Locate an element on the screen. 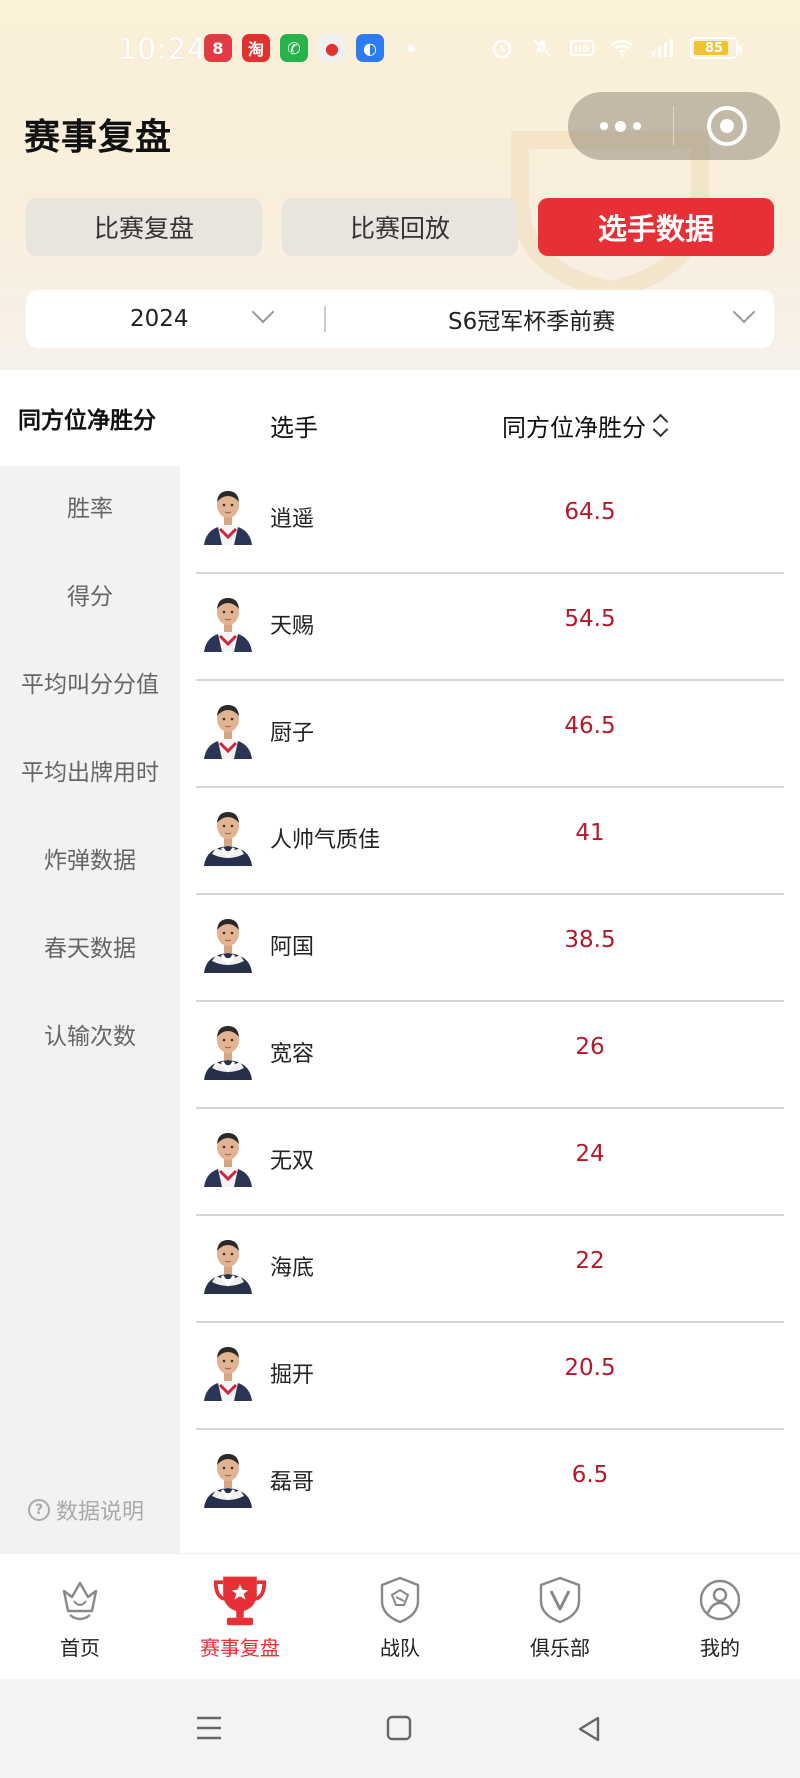  player-score: 20.5 is located at coordinates (590, 1368).